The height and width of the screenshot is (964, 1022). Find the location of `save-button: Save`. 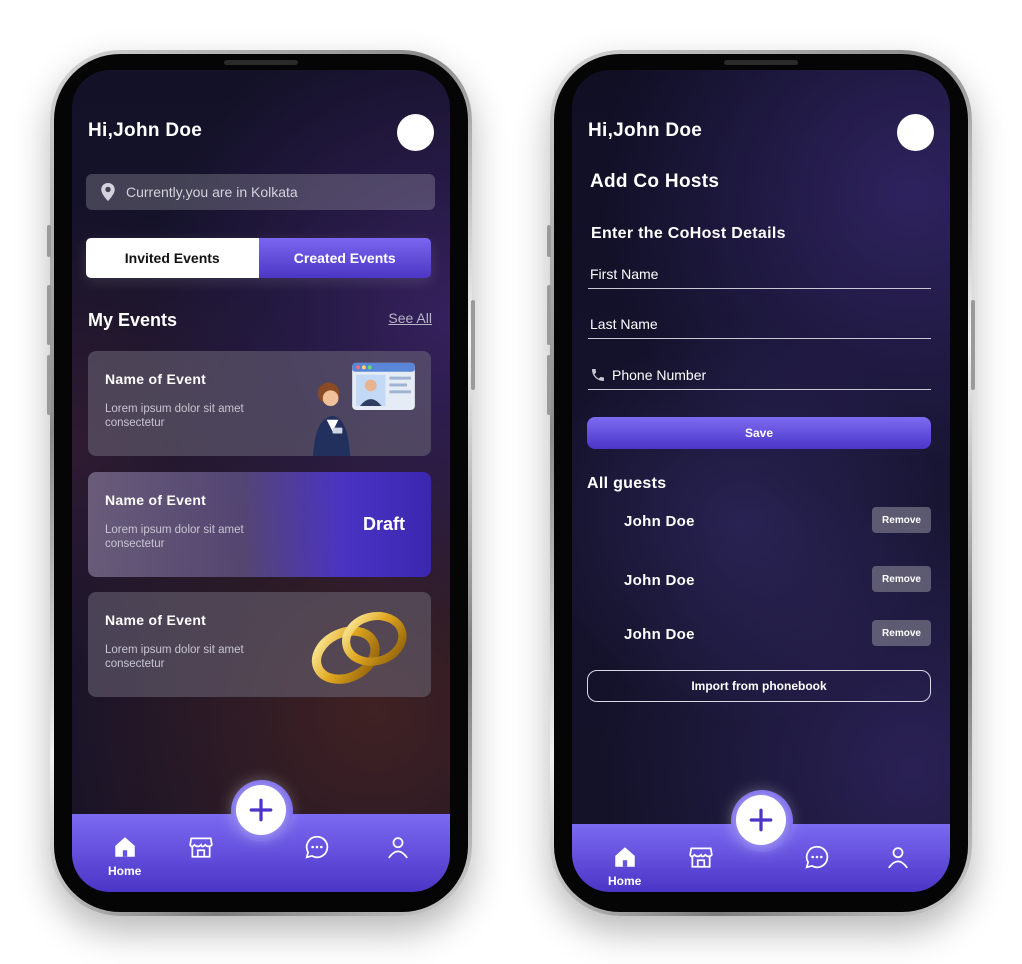

save-button: Save is located at coordinates (759, 433).